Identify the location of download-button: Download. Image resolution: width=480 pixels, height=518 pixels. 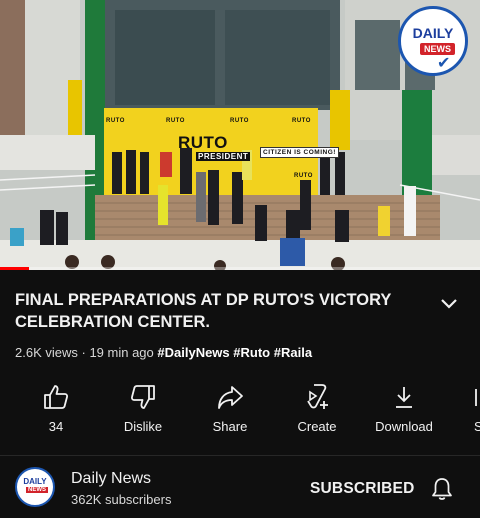
(404, 408).